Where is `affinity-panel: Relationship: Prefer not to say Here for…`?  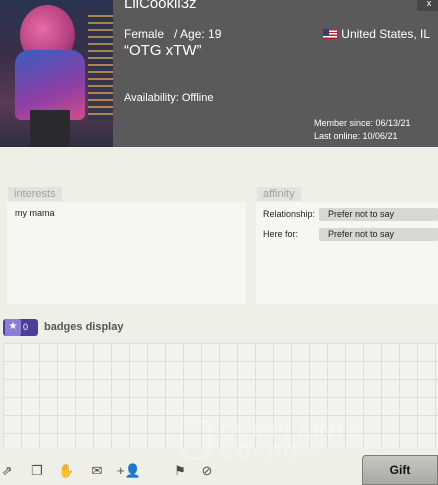
affinity-panel: Relationship: Prefer not to say Here for… is located at coordinates (347, 253).